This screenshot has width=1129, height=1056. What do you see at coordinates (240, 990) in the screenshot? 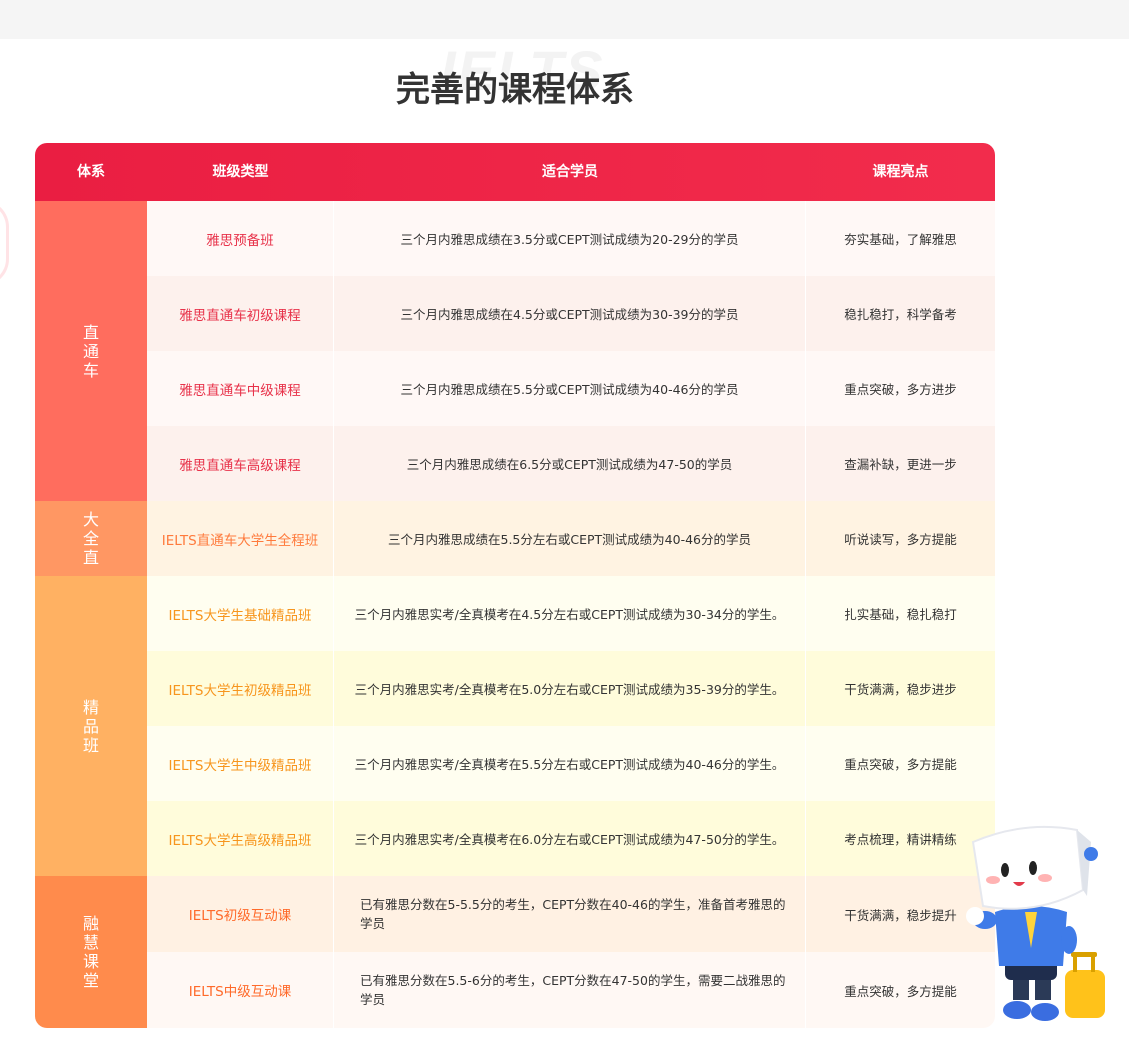
I see `class-name: IELTS中级互动课` at bounding box center [240, 990].